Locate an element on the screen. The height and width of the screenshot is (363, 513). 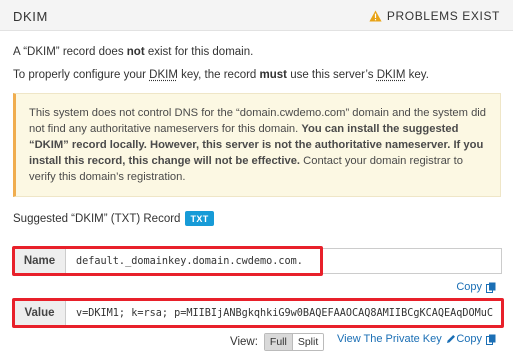
view-split-button: Split is located at coordinates (308, 342).